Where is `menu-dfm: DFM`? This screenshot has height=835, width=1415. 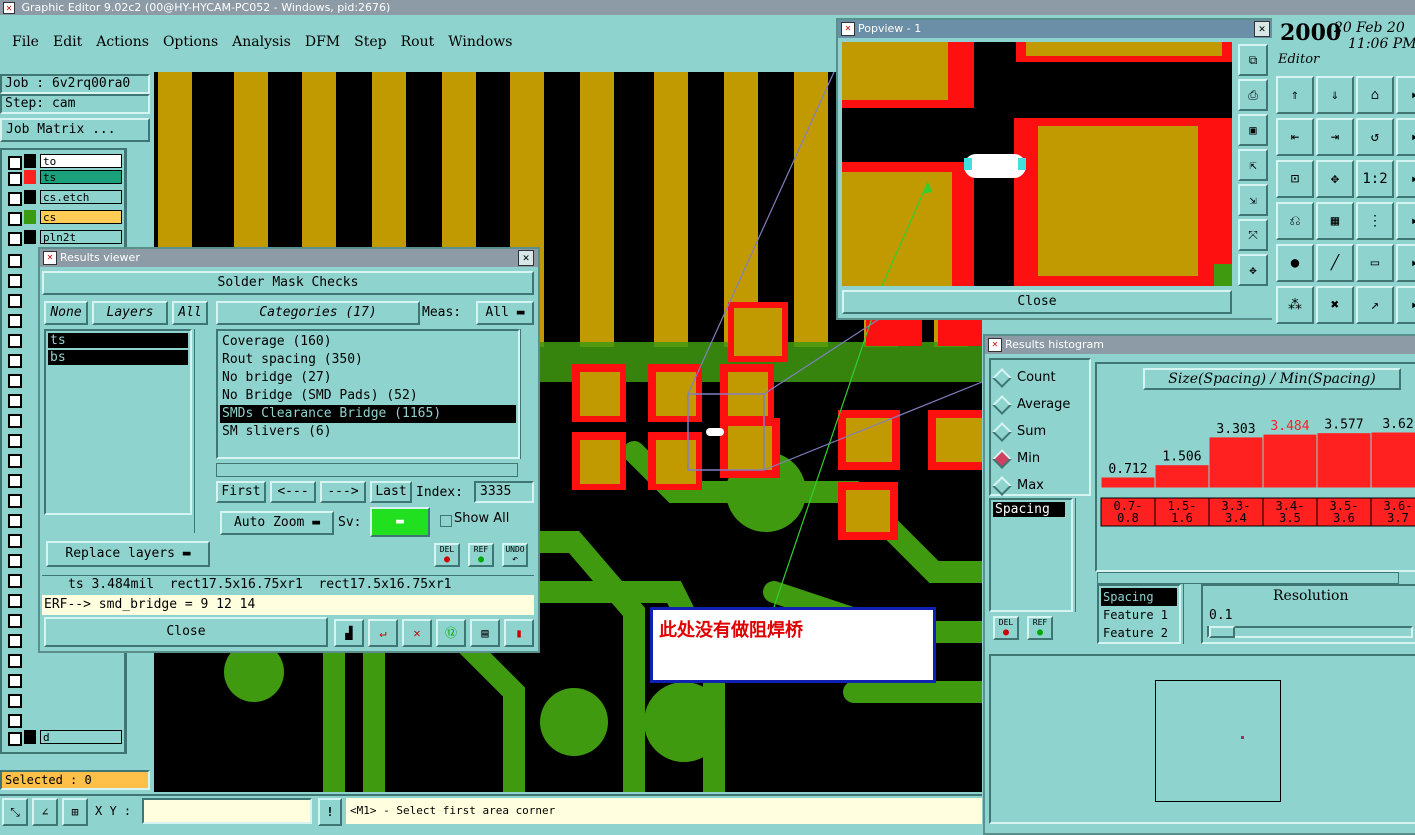
menu-dfm: DFM is located at coordinates (322, 42).